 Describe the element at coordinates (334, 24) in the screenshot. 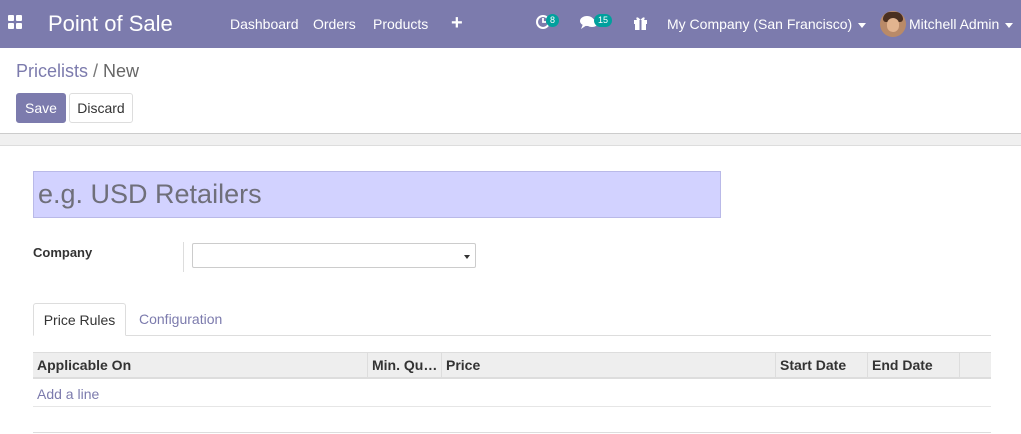

I see `menu-orders: Orders` at that location.